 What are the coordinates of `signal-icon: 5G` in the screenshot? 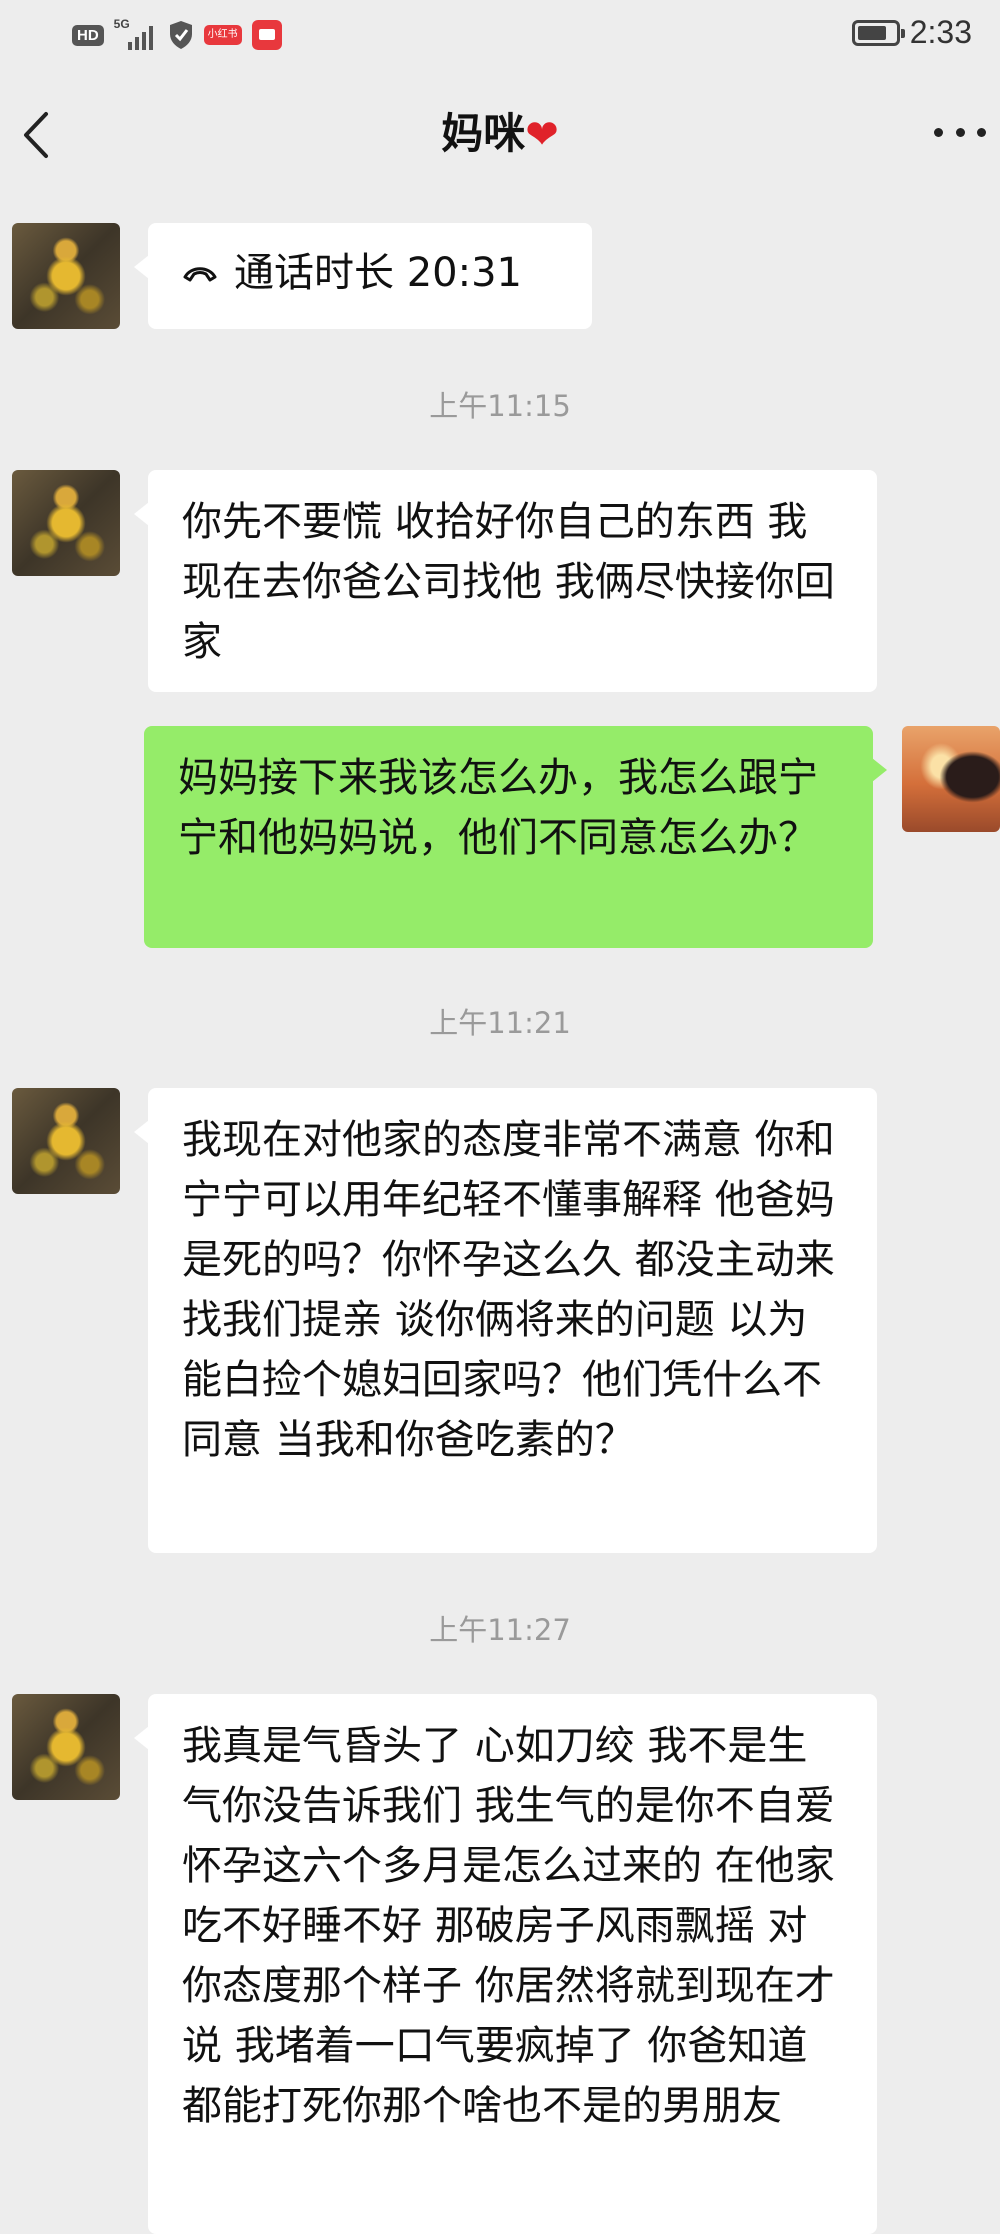 It's located at (136, 35).